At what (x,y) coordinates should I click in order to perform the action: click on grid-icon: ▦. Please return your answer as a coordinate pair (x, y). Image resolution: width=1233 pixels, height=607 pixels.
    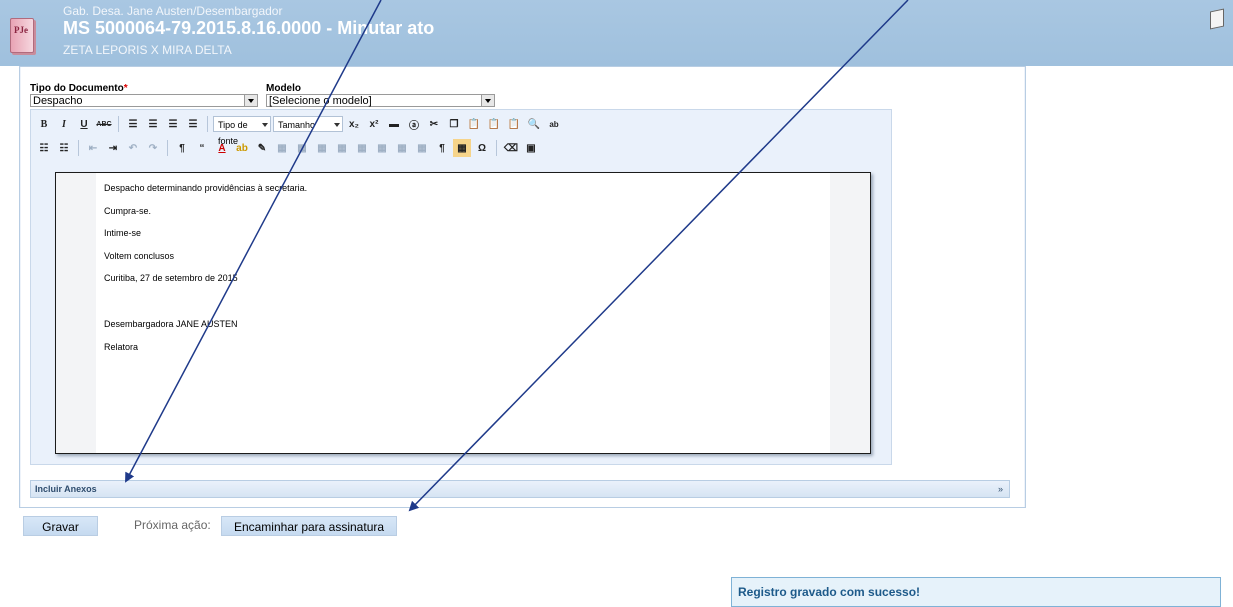
    Looking at the image, I should click on (422, 148).